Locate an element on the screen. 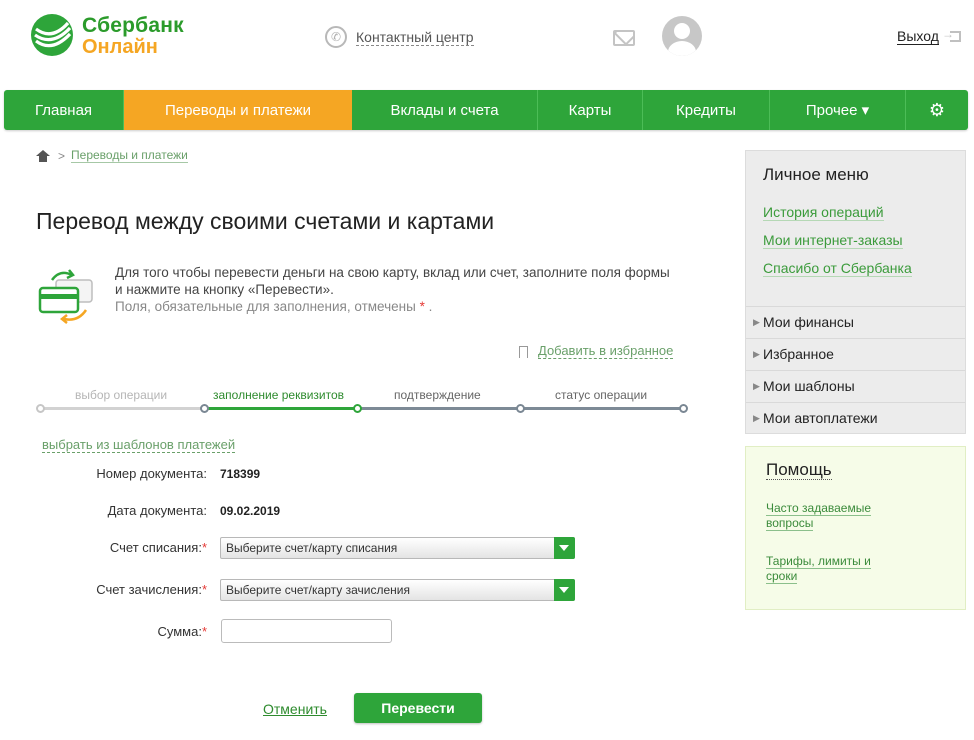  from-account-select-value: Выберите счет/карту списания is located at coordinates (312, 548).